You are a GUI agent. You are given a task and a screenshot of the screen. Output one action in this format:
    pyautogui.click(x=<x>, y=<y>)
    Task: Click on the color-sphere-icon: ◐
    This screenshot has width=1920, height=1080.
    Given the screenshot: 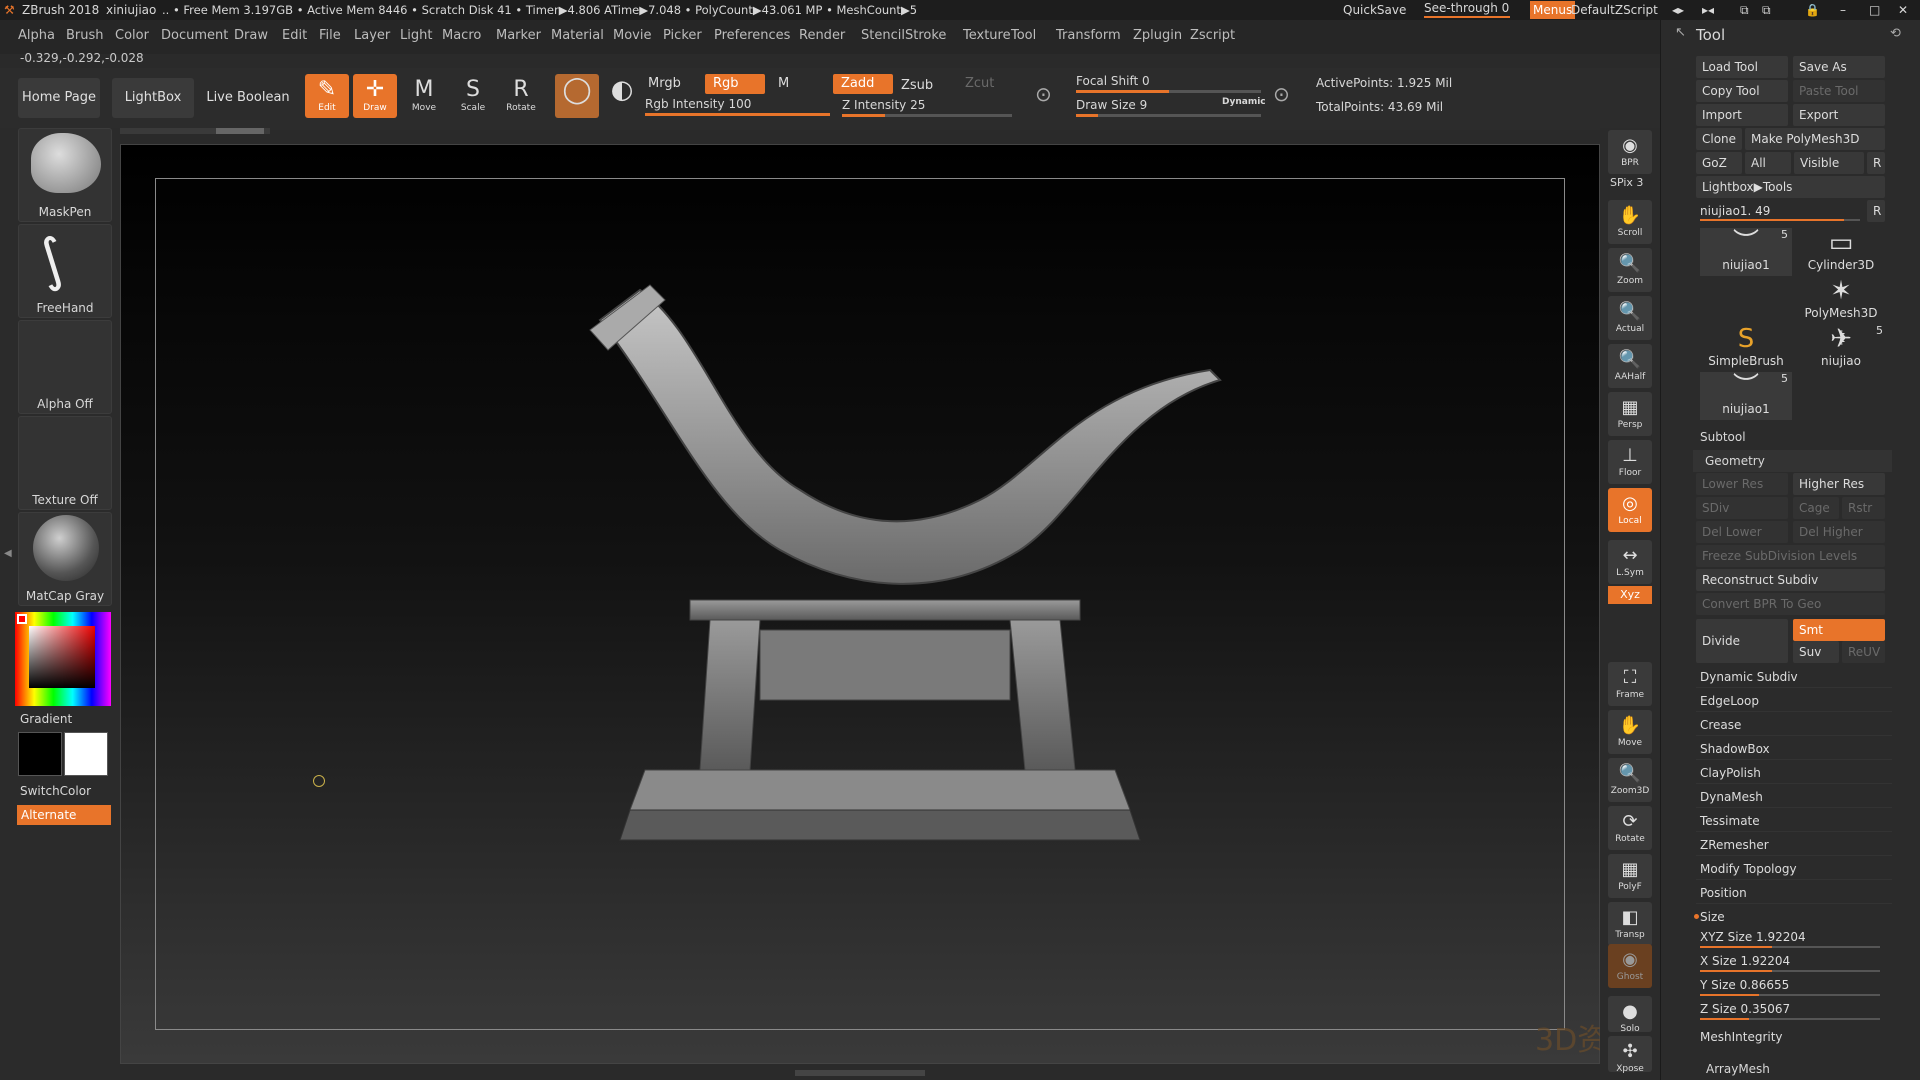 What is the action you would take?
    pyautogui.click(x=622, y=96)
    